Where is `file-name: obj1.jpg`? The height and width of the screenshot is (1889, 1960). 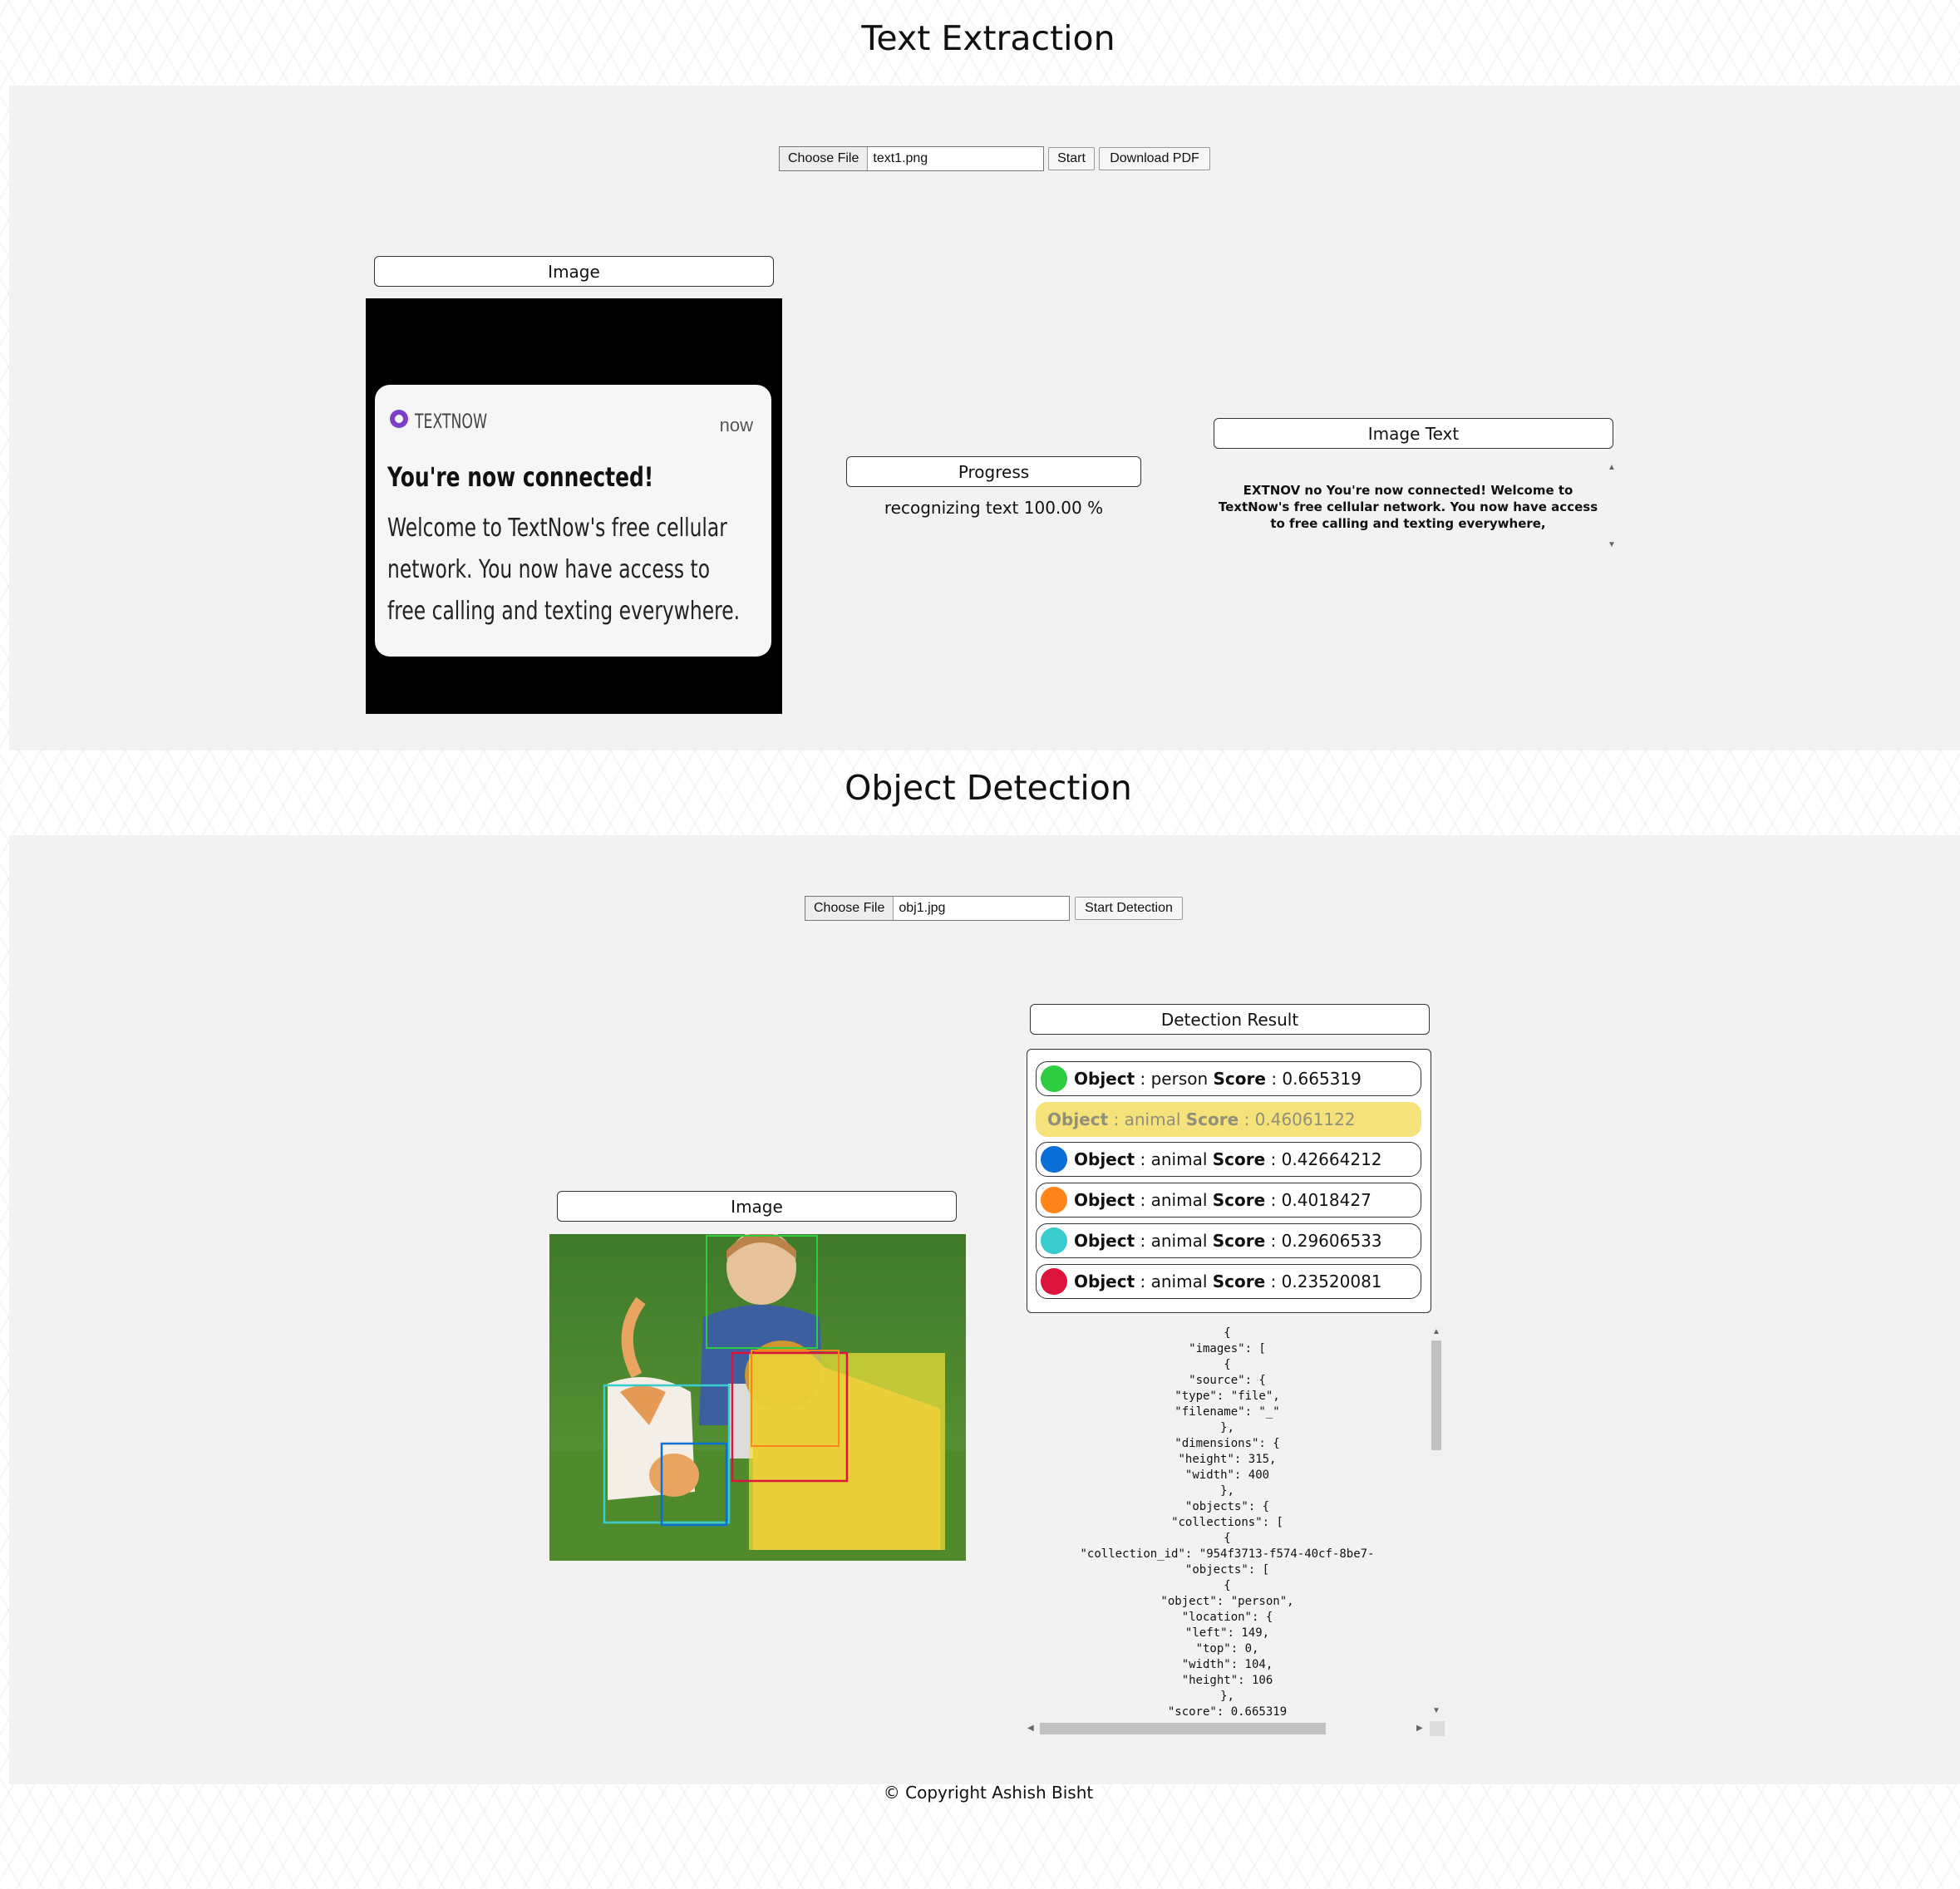 file-name: obj1.jpg is located at coordinates (923, 908).